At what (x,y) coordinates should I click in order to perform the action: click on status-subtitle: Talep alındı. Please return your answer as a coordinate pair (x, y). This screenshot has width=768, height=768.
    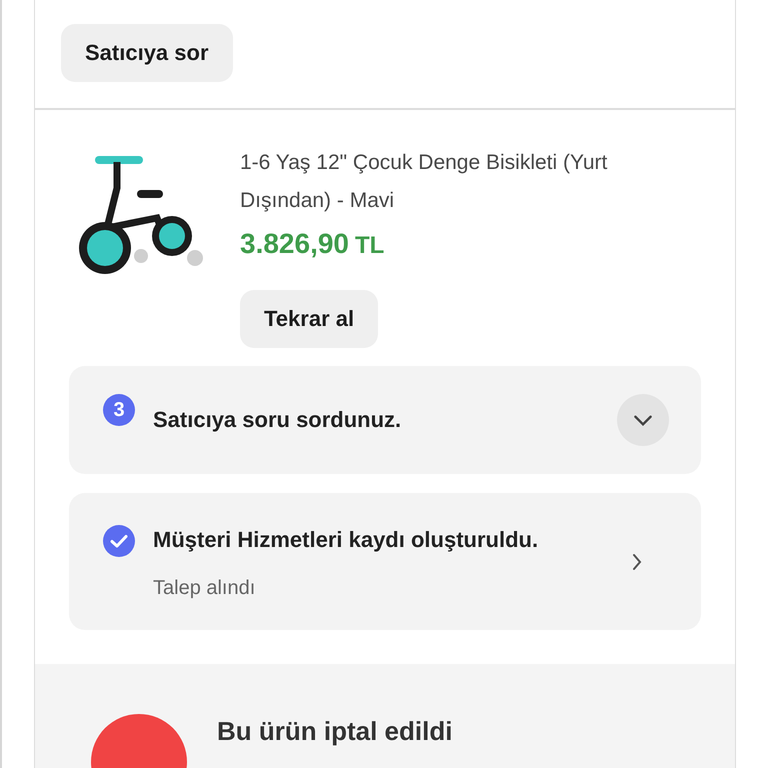
    Looking at the image, I should click on (204, 588).